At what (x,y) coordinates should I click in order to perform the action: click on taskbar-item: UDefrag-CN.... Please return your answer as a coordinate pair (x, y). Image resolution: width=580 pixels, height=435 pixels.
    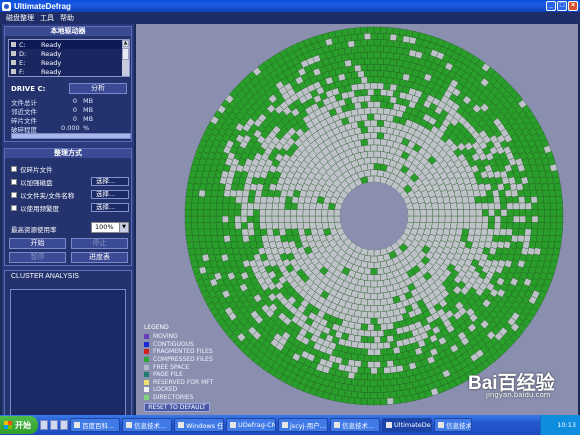
    Looking at the image, I should click on (251, 425).